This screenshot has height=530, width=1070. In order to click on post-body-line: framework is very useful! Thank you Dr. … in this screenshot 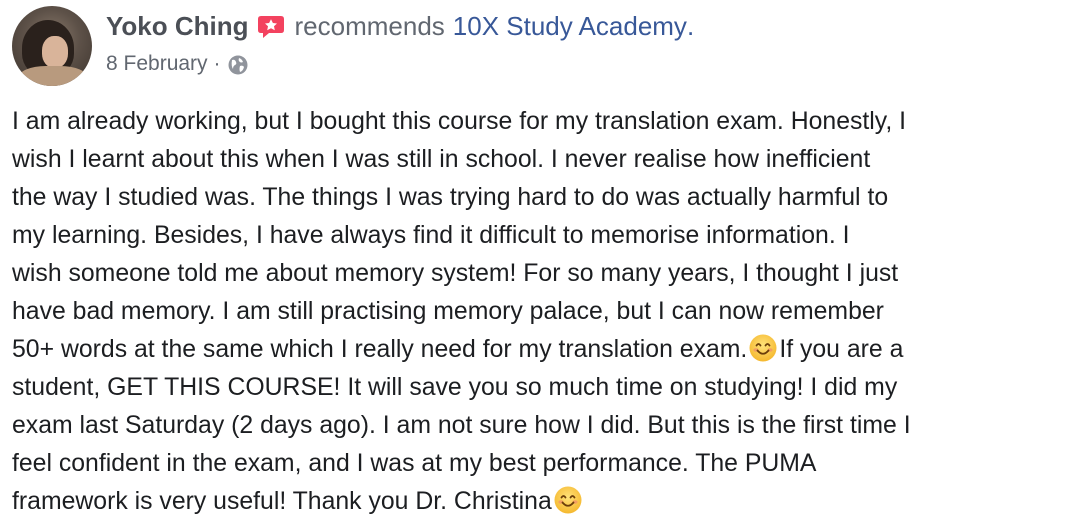, I will do `click(538, 502)`.